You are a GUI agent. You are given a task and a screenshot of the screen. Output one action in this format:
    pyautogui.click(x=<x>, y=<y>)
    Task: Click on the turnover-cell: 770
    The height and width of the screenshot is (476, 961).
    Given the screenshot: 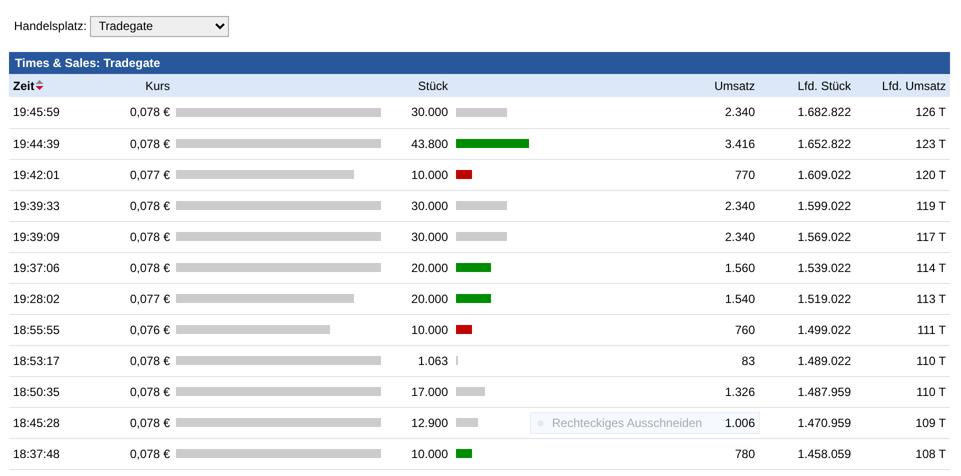 What is the action you would take?
    pyautogui.click(x=744, y=175)
    